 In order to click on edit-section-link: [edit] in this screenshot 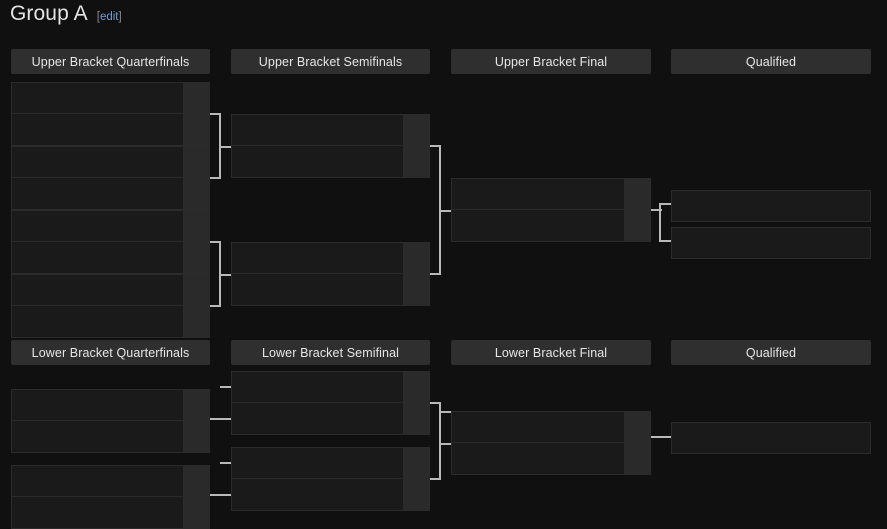, I will do `click(109, 17)`.